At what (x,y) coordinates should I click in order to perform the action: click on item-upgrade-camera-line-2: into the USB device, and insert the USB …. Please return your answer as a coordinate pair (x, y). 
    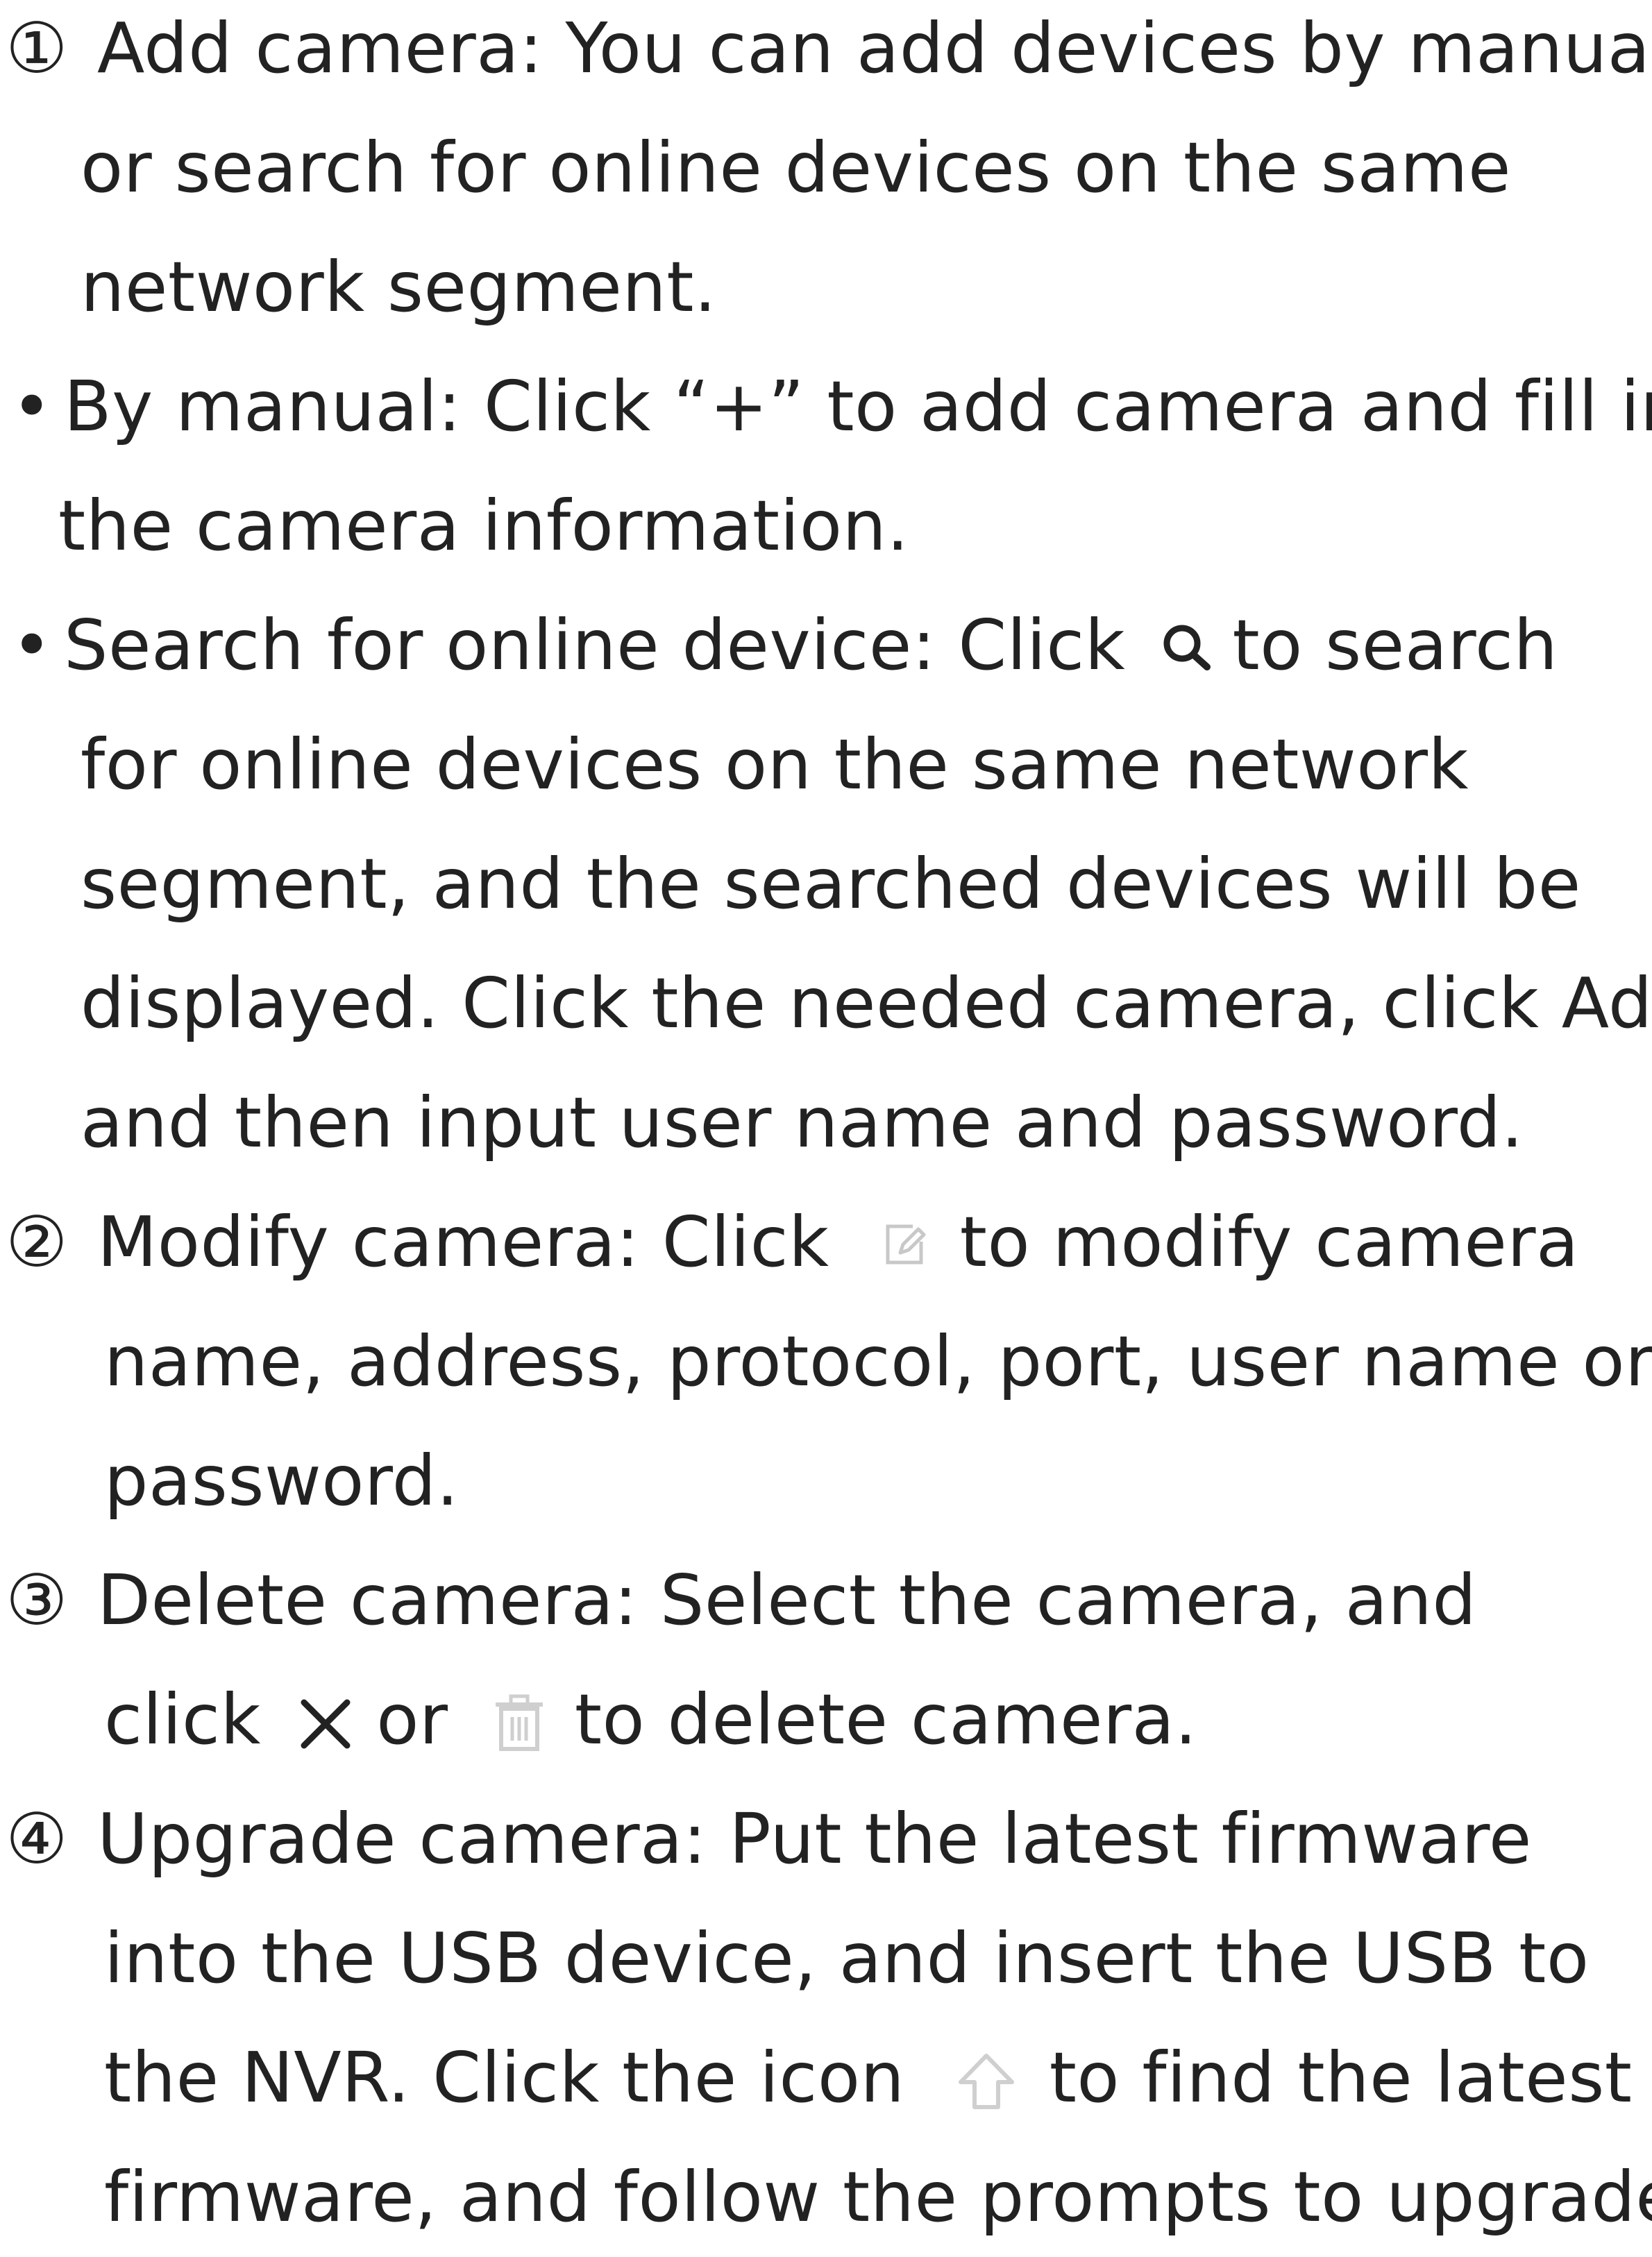
    Looking at the image, I should click on (847, 1958).